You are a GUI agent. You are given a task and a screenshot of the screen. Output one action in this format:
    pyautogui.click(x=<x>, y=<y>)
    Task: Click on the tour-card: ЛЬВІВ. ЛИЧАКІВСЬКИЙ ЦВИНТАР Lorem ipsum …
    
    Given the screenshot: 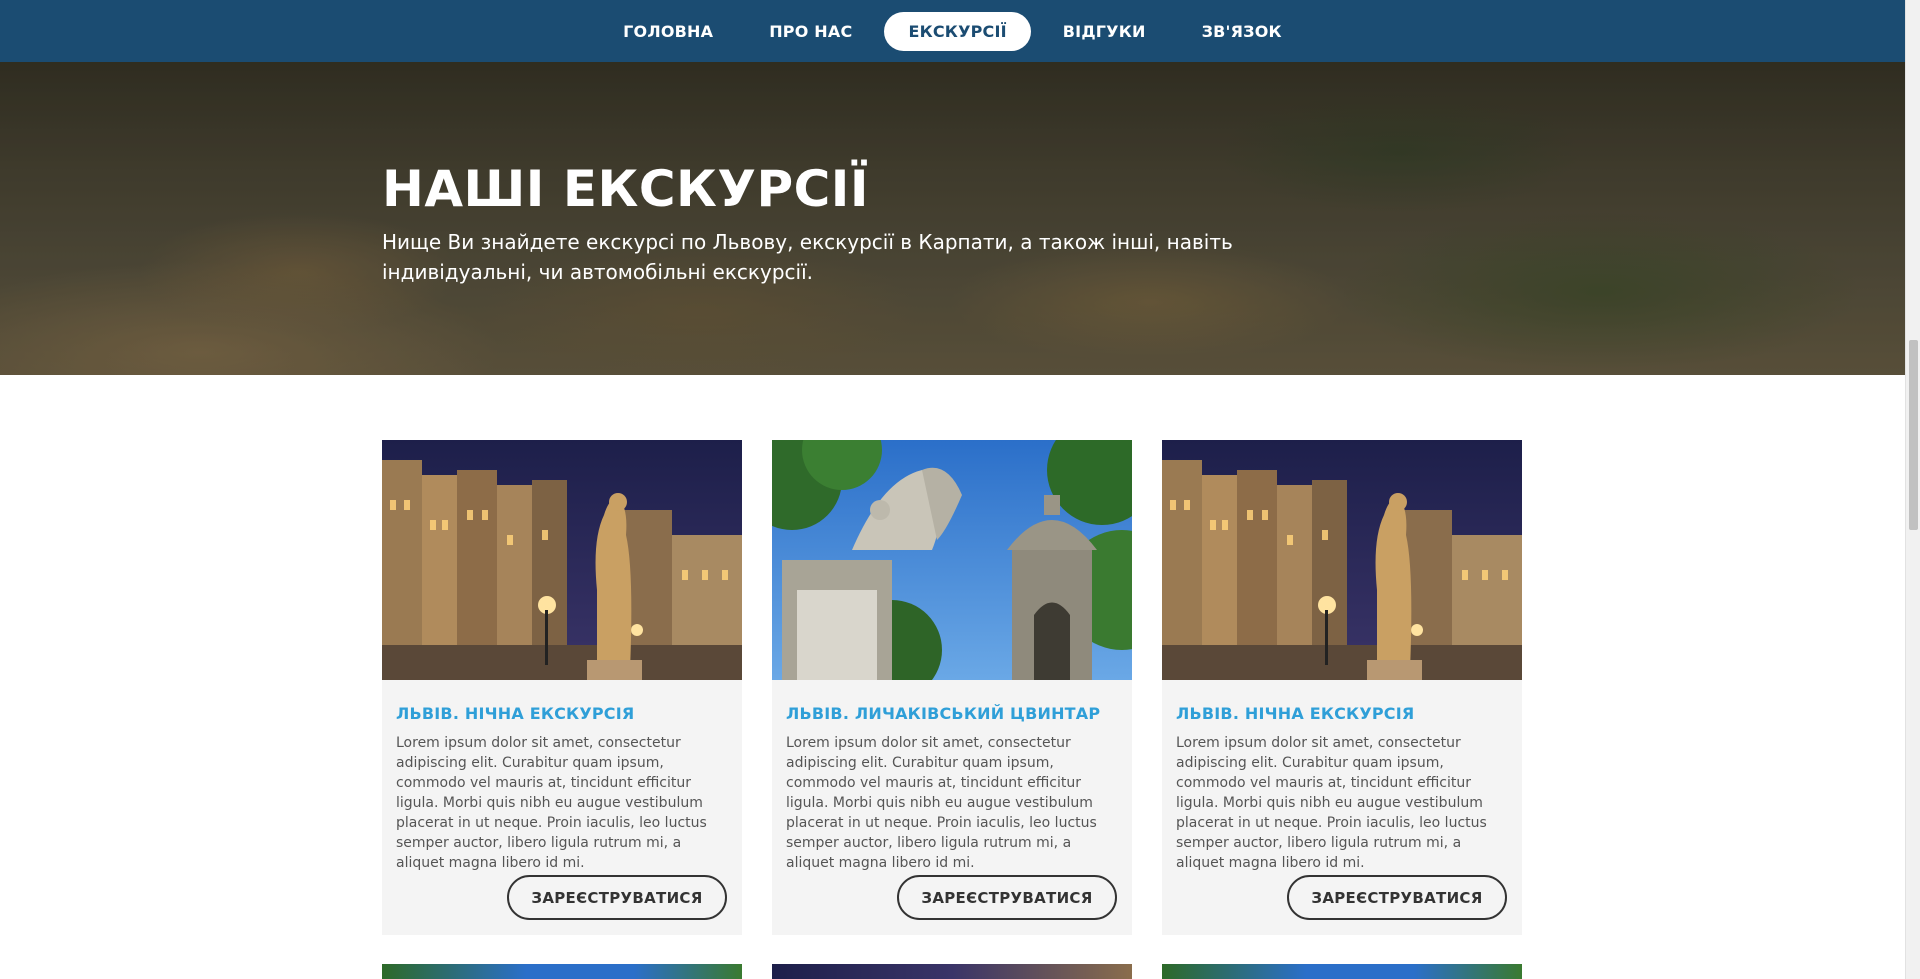 What is the action you would take?
    pyautogui.click(x=952, y=687)
    